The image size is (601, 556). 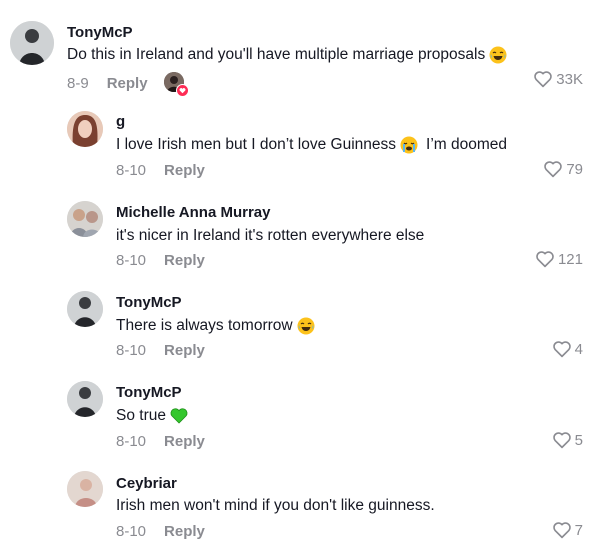 I want to click on comment-date: 8-9, so click(x=78, y=83).